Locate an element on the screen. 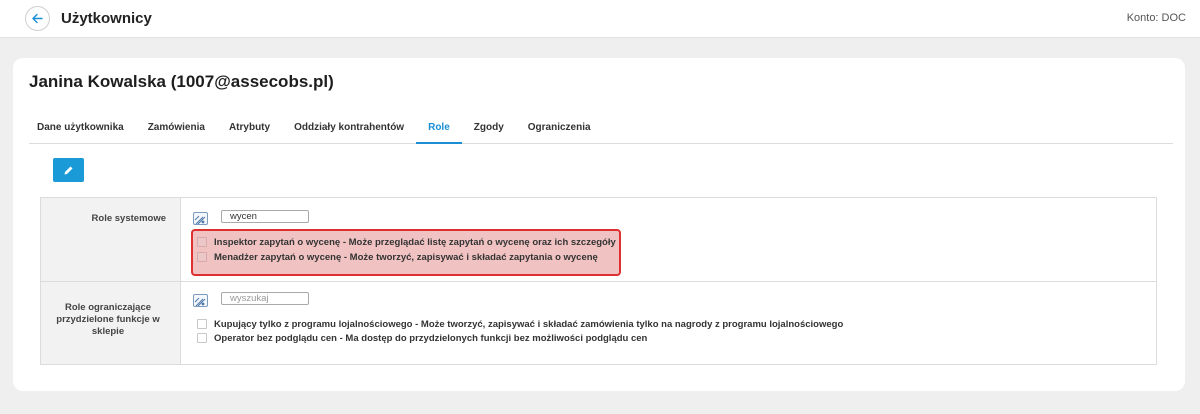 The image size is (1200, 414). tab-restrictions: Ograniczenia is located at coordinates (559, 131).